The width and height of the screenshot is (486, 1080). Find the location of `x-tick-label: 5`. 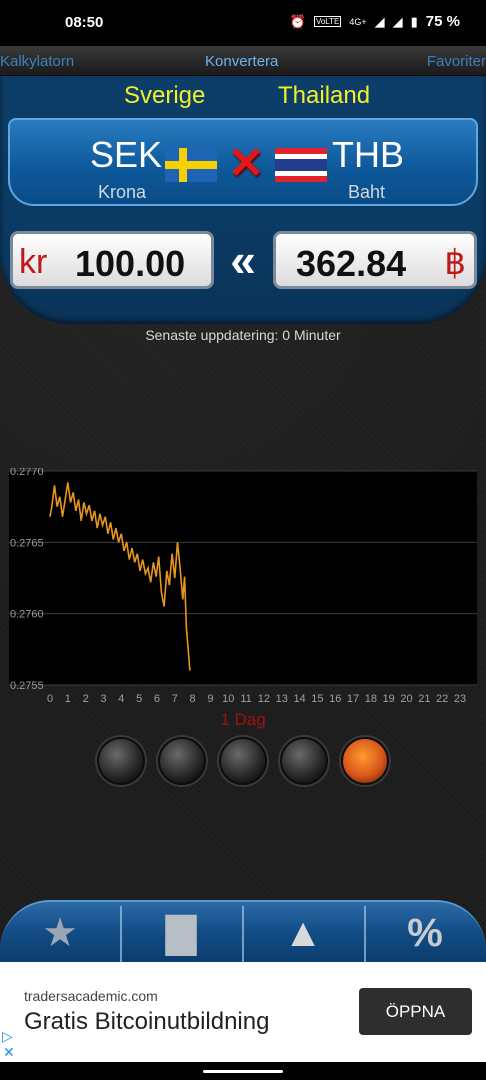

x-tick-label: 5 is located at coordinates (139, 699).